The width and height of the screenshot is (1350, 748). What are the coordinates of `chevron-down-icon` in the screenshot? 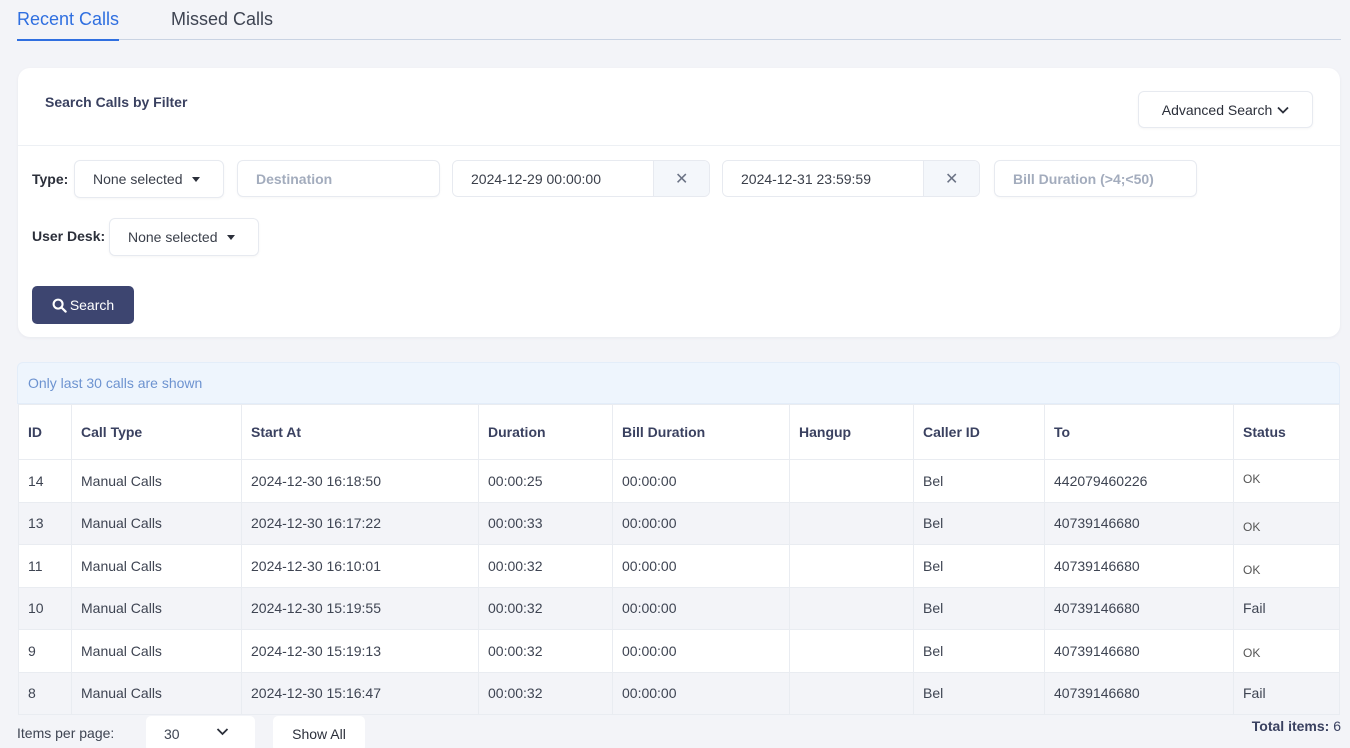 It's located at (222, 732).